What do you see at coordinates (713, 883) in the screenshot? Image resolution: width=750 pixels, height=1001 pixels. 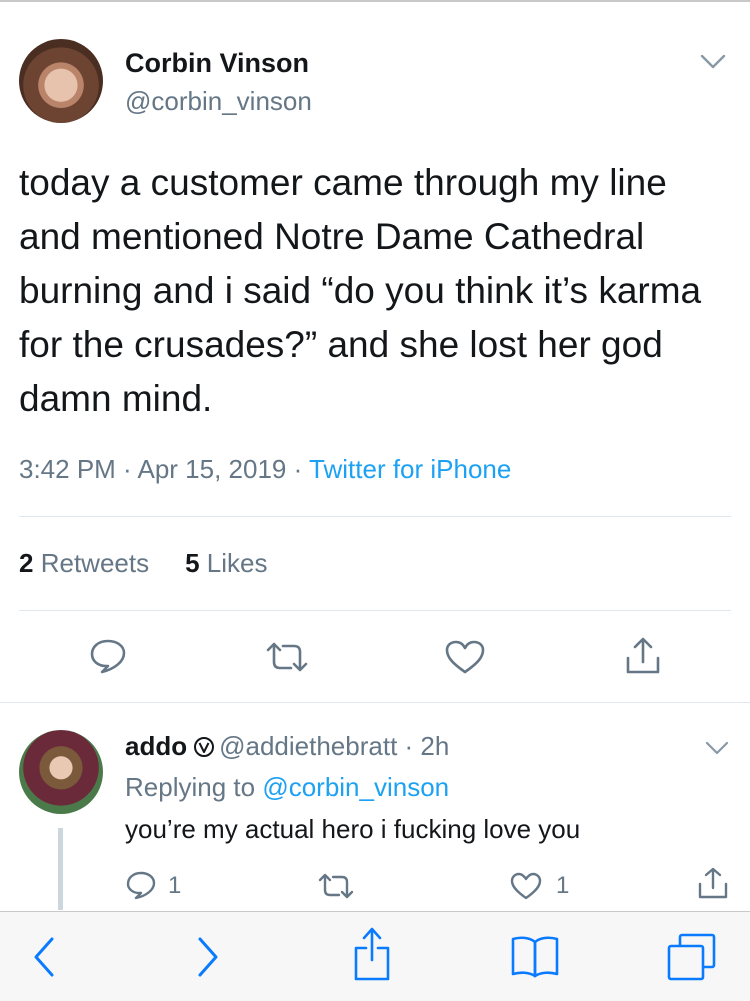 I see `reply-share-button` at bounding box center [713, 883].